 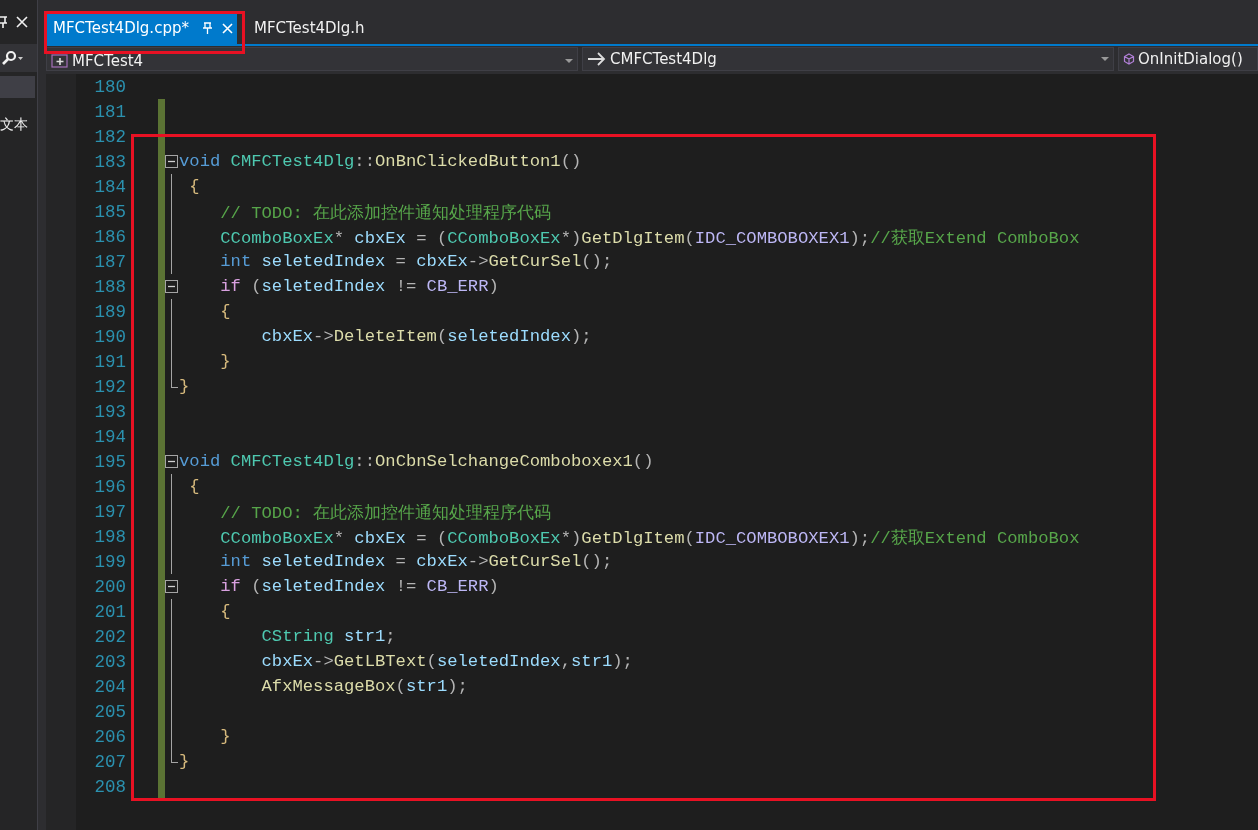 What do you see at coordinates (109, 236) in the screenshot?
I see `line-number: 186` at bounding box center [109, 236].